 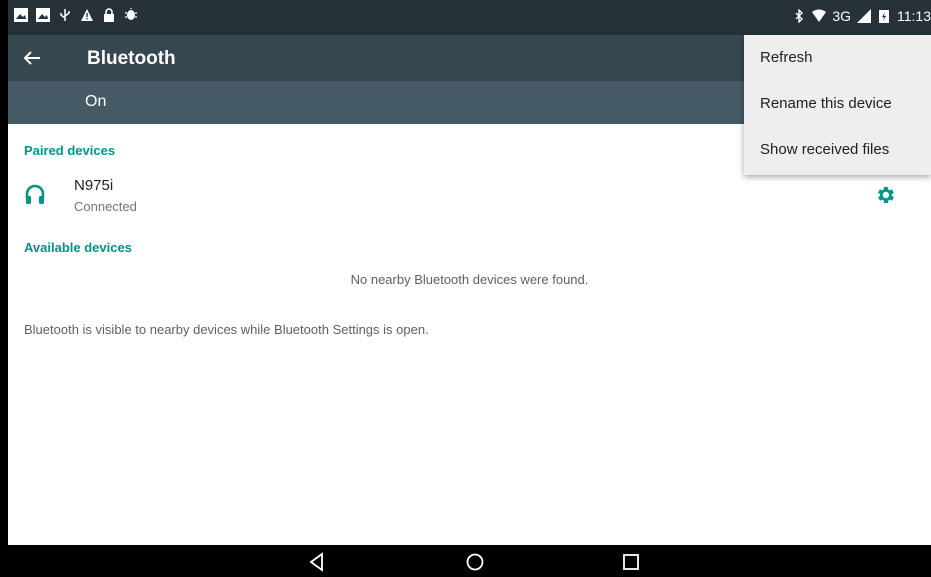 I want to click on menu-item-rename-device: Rename this device, so click(x=837, y=104).